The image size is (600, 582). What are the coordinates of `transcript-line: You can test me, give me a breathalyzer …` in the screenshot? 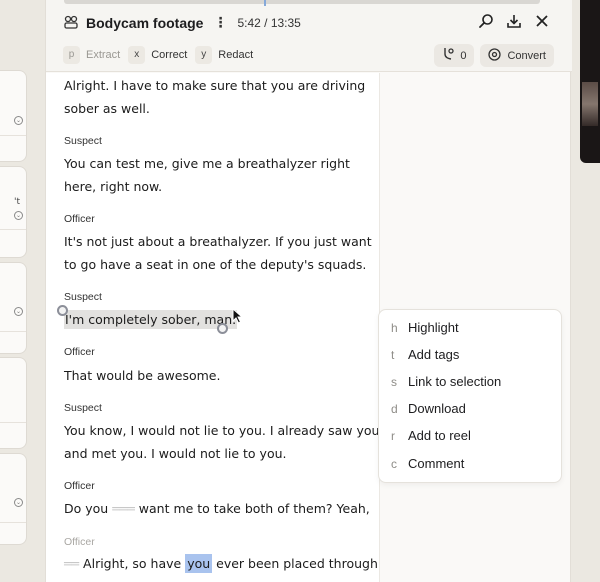 It's located at (207, 163).